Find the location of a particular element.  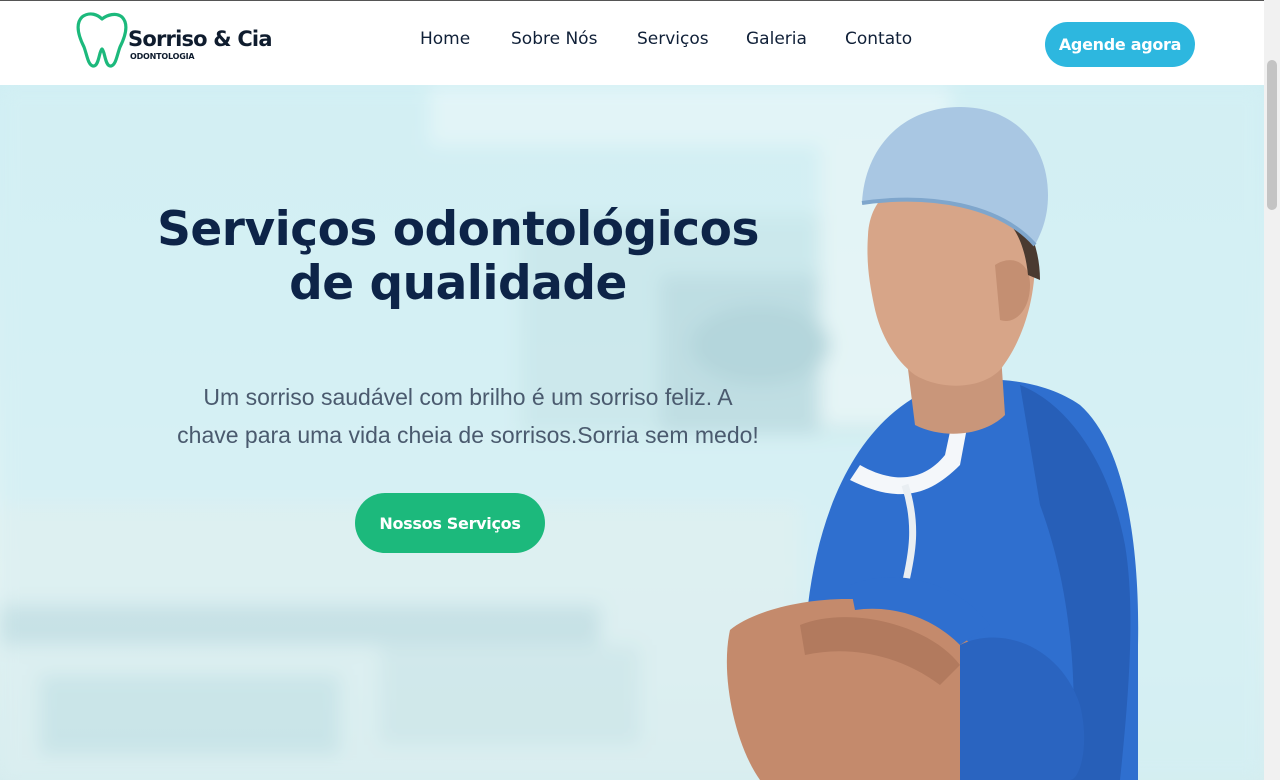

tooth-logo-icon is located at coordinates (102, 40).